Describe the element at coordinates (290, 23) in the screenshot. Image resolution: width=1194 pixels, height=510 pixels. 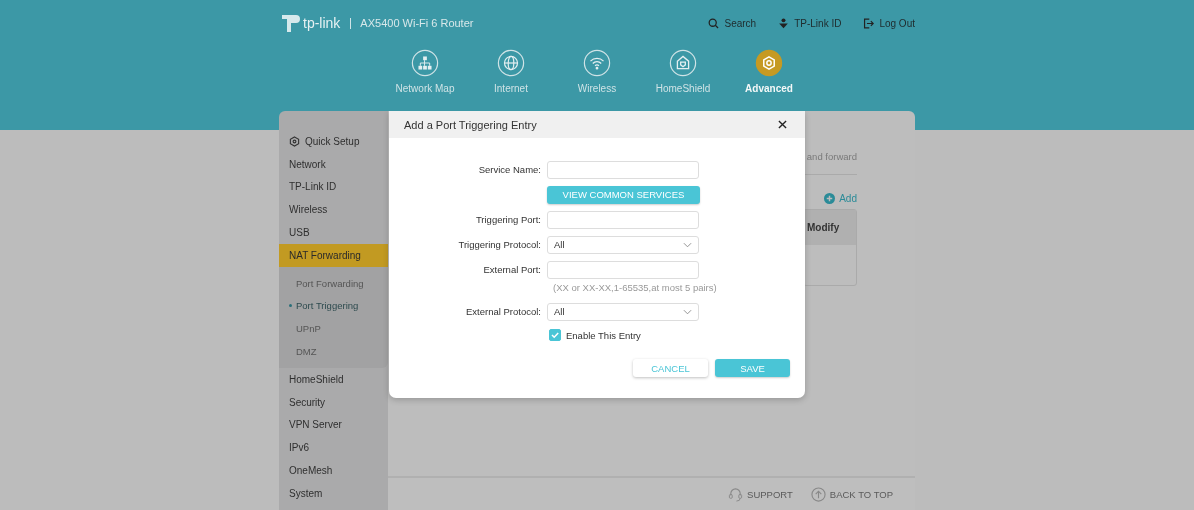
I see `logo-icon` at that location.